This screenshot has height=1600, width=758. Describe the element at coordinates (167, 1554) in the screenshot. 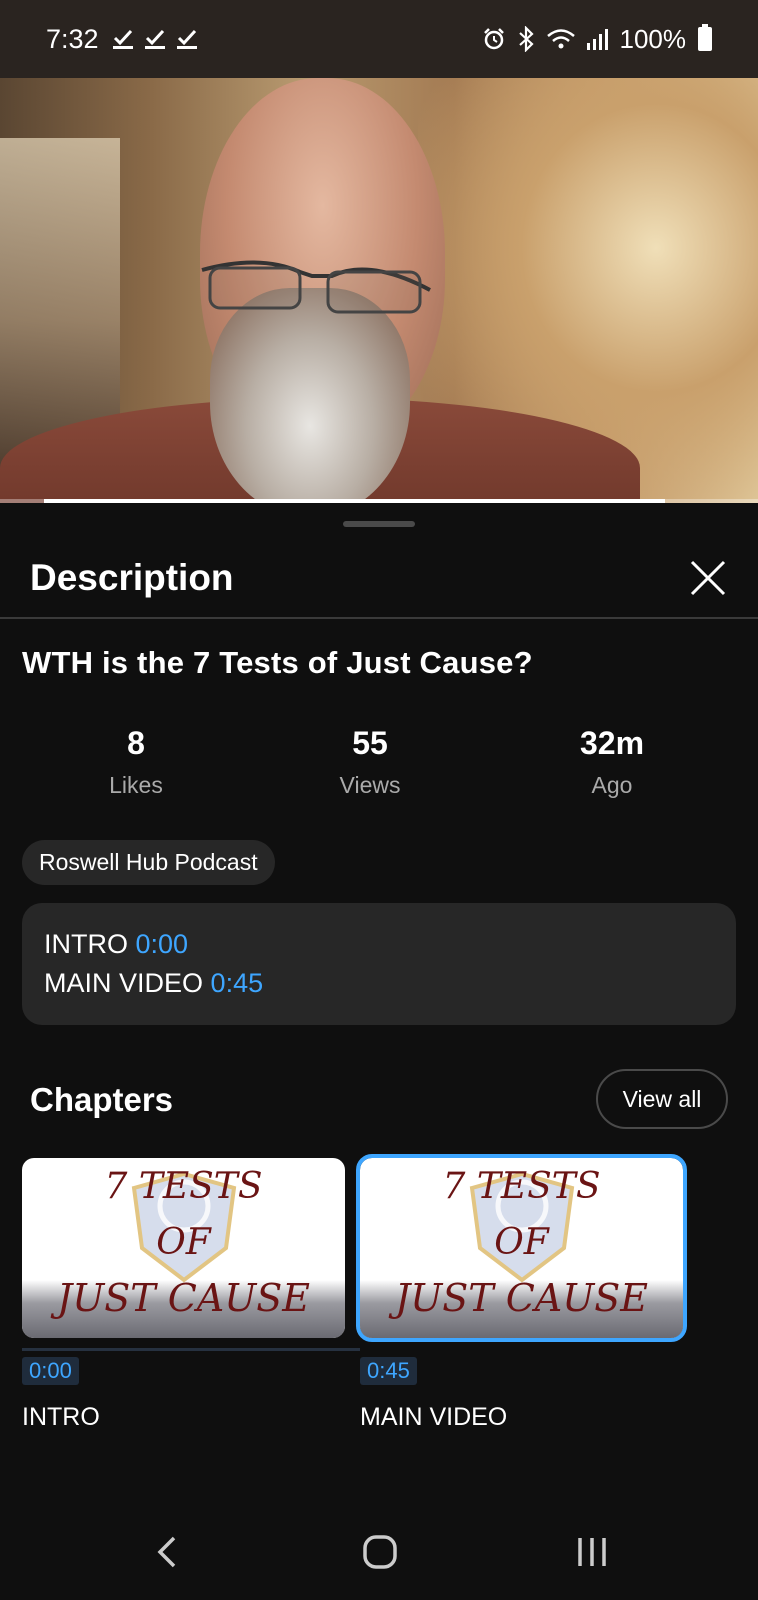

I see `back-icon` at that location.